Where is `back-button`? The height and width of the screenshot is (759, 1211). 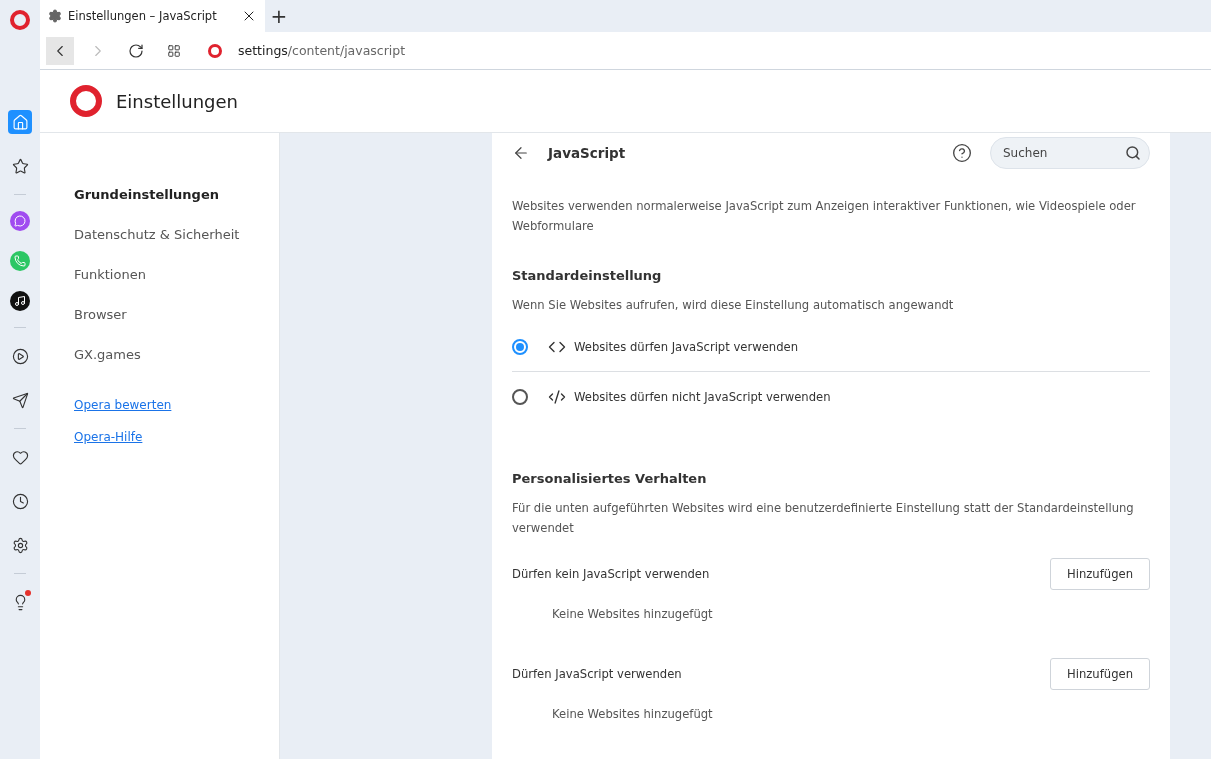 back-button is located at coordinates (60, 50).